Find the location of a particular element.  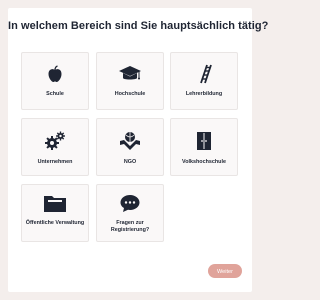

hands-globe-icon is located at coordinates (130, 141).